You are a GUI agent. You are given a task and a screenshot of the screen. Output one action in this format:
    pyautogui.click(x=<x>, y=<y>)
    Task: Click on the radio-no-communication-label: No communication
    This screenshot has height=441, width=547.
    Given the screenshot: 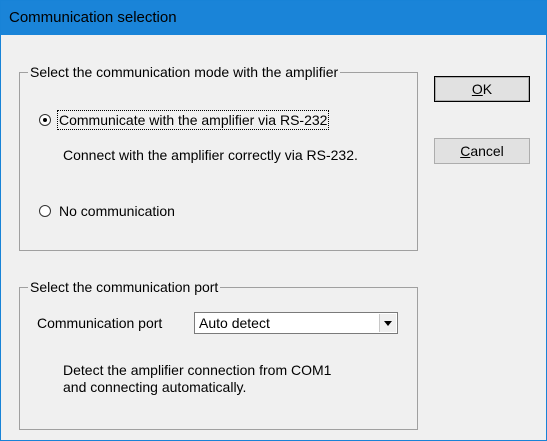 What is the action you would take?
    pyautogui.click(x=117, y=211)
    